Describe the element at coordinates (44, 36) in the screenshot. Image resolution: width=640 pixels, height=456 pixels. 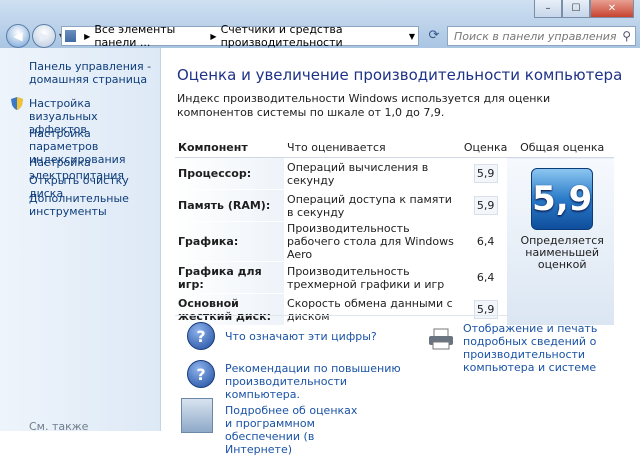
I see `forward-button: ▶` at that location.